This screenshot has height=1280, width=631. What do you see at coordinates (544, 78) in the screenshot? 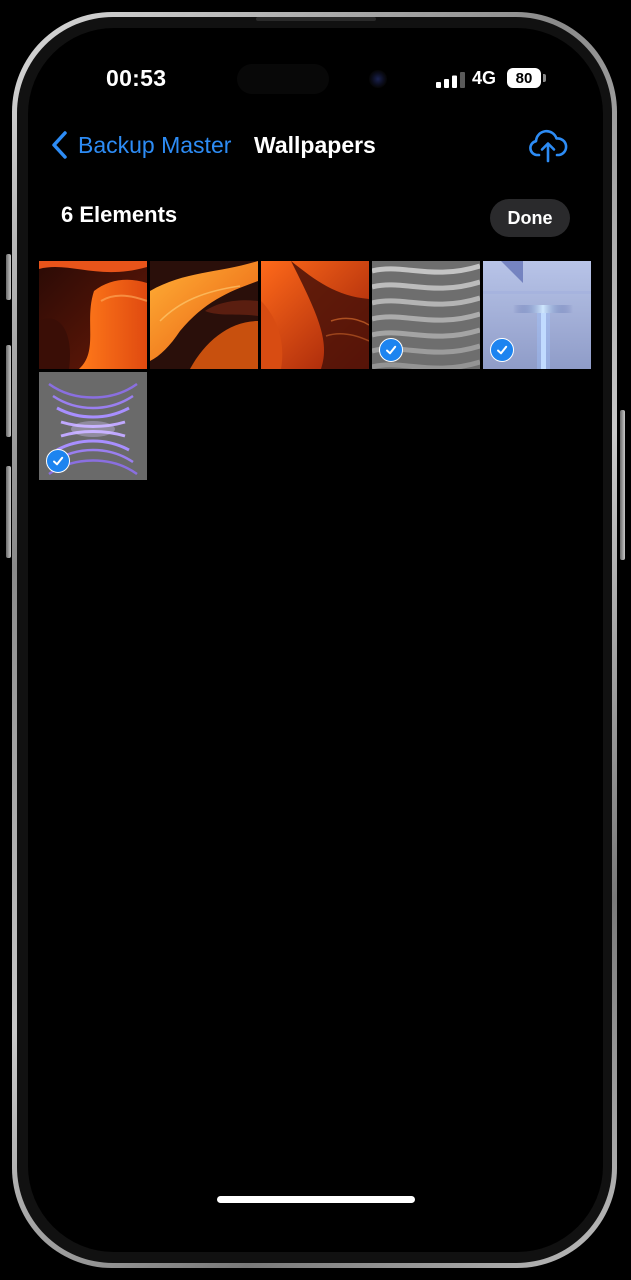
I see `battery-tip` at bounding box center [544, 78].